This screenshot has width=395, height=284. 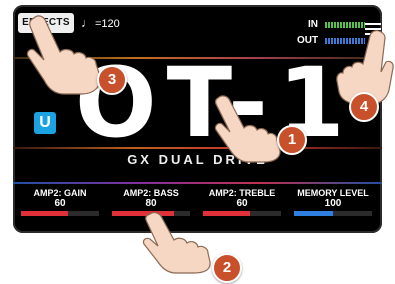 What do you see at coordinates (242, 193) in the screenshot?
I see `param-name: AMP2: TREBLE` at bounding box center [242, 193].